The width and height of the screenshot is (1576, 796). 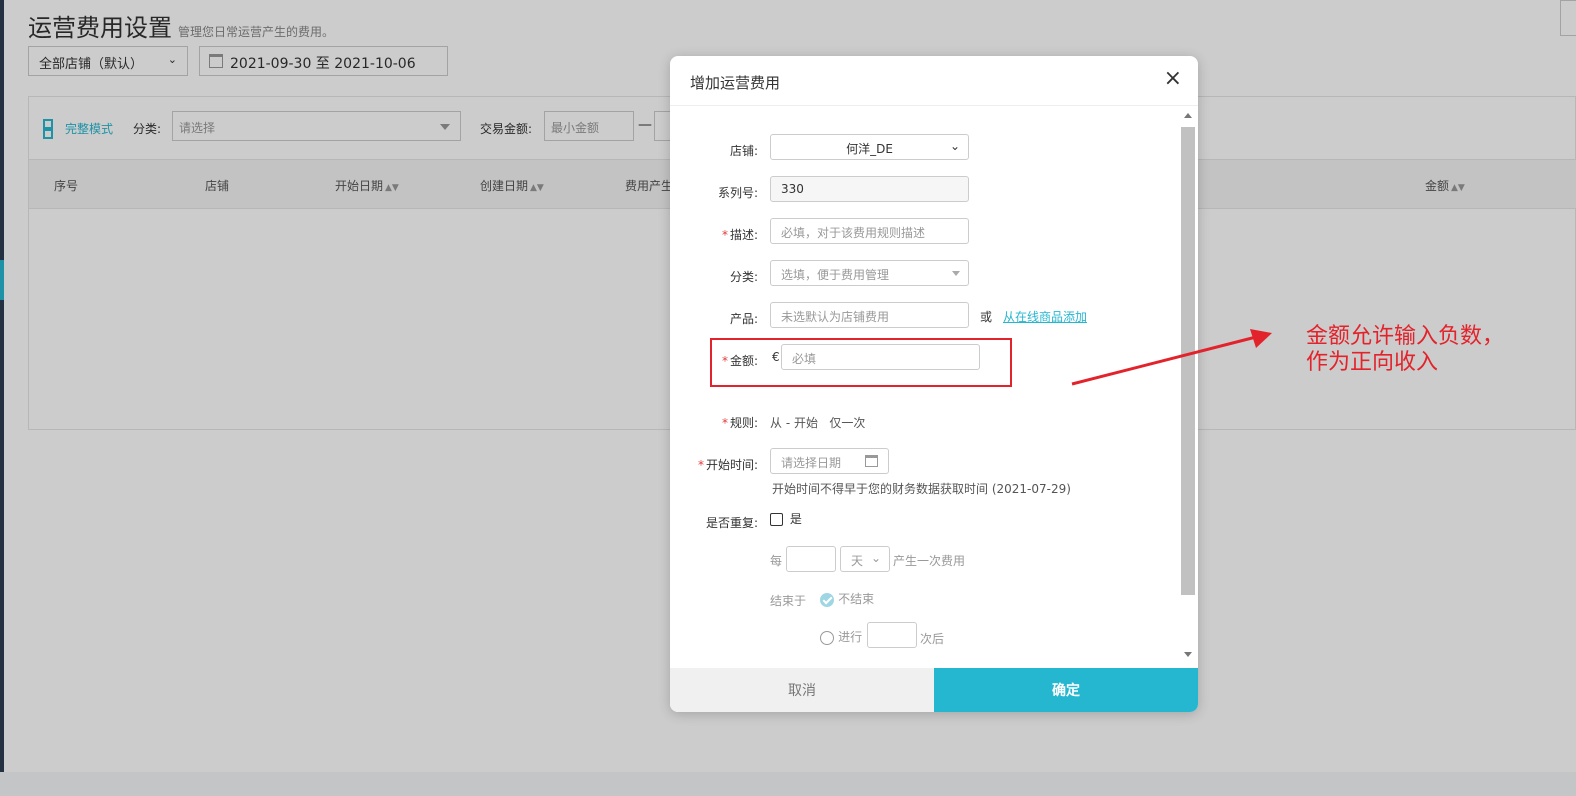 I want to click on confirm-button: 确定, so click(x=1066, y=690).